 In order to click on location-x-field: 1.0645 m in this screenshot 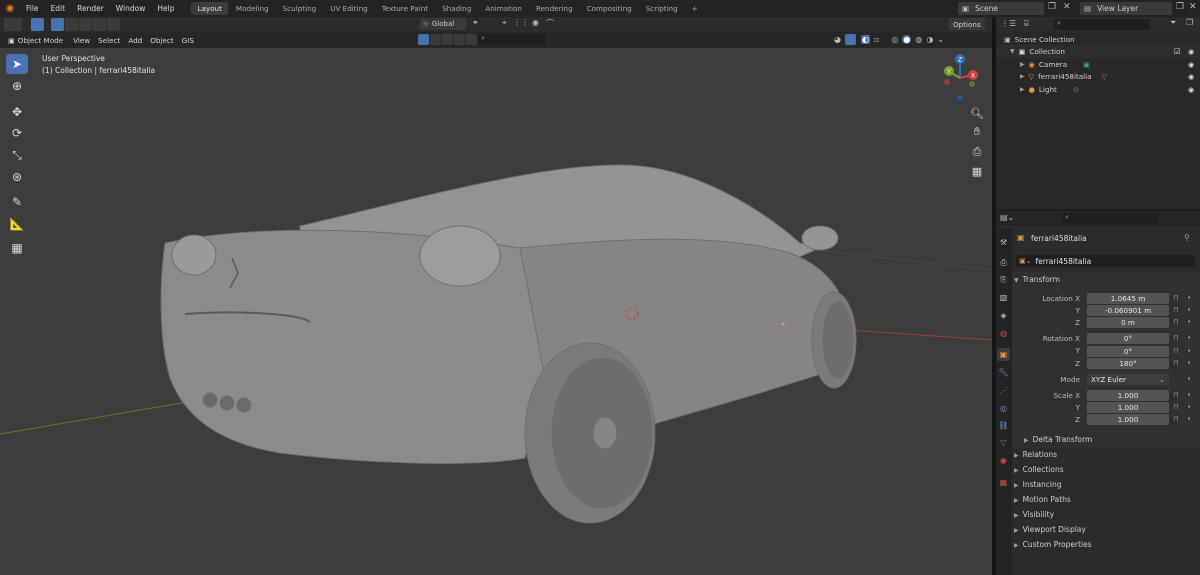, I will do `click(1128, 298)`.